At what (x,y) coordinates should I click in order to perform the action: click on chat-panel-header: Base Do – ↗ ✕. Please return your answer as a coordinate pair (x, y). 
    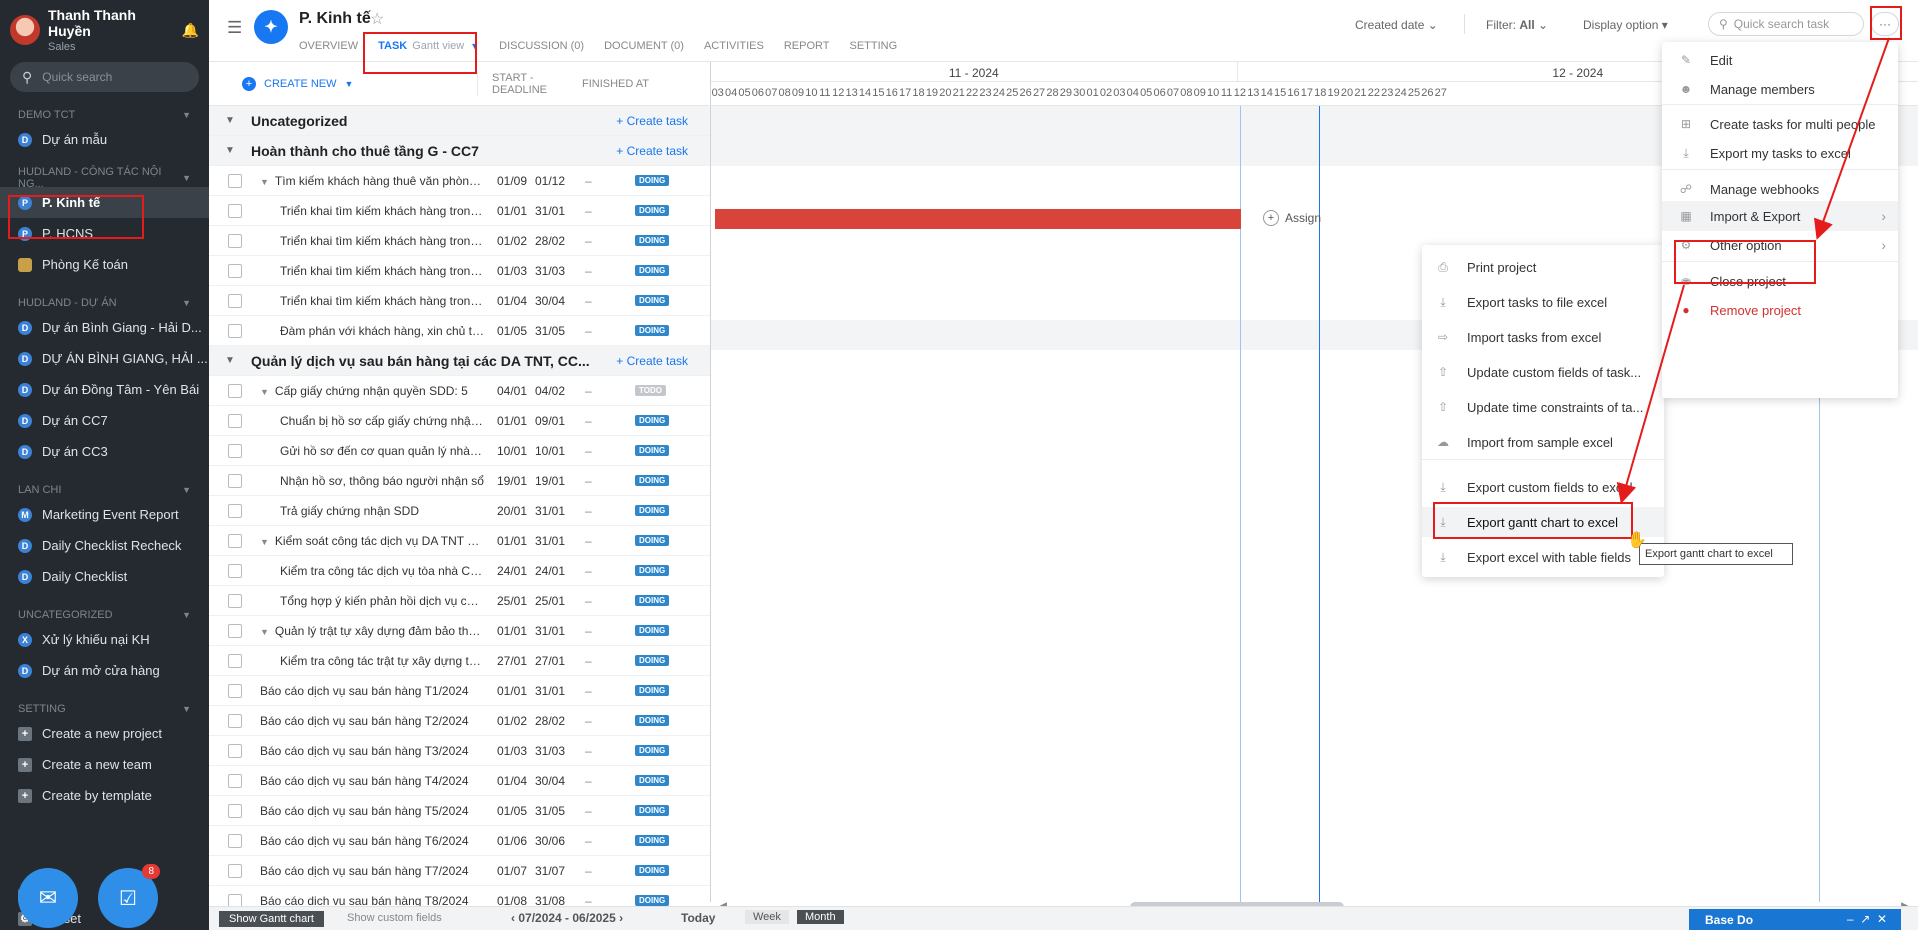
    Looking at the image, I should click on (1795, 919).